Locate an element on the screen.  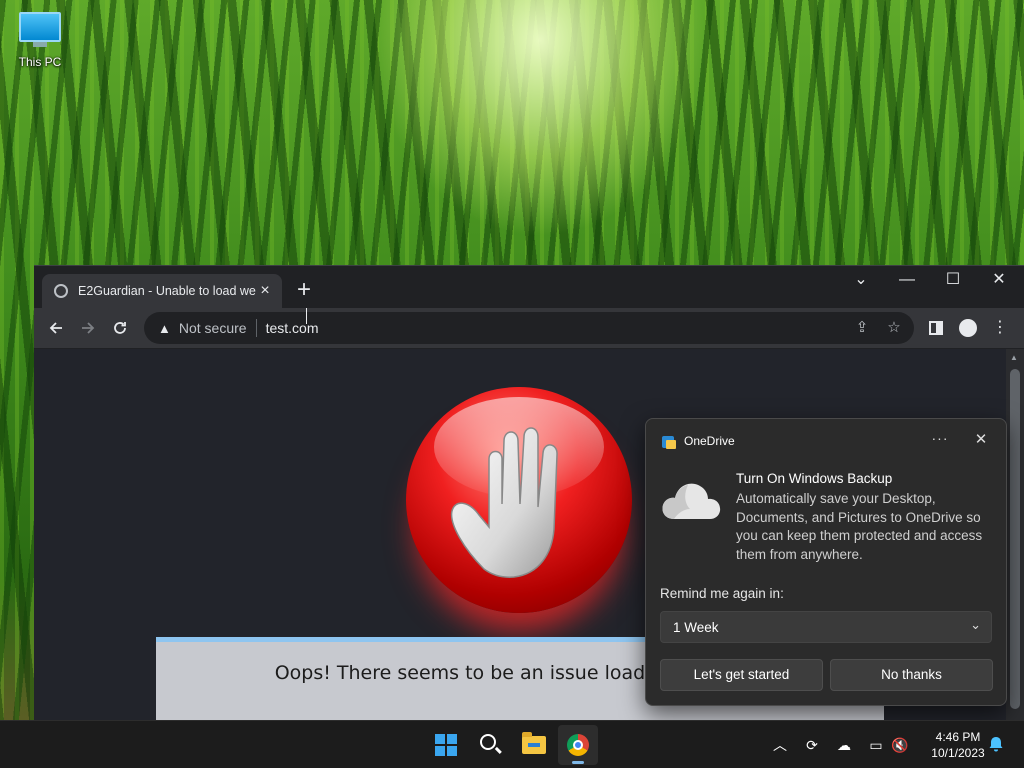
bookmark-star-icon: ☆ is located at coordinates (894, 328).